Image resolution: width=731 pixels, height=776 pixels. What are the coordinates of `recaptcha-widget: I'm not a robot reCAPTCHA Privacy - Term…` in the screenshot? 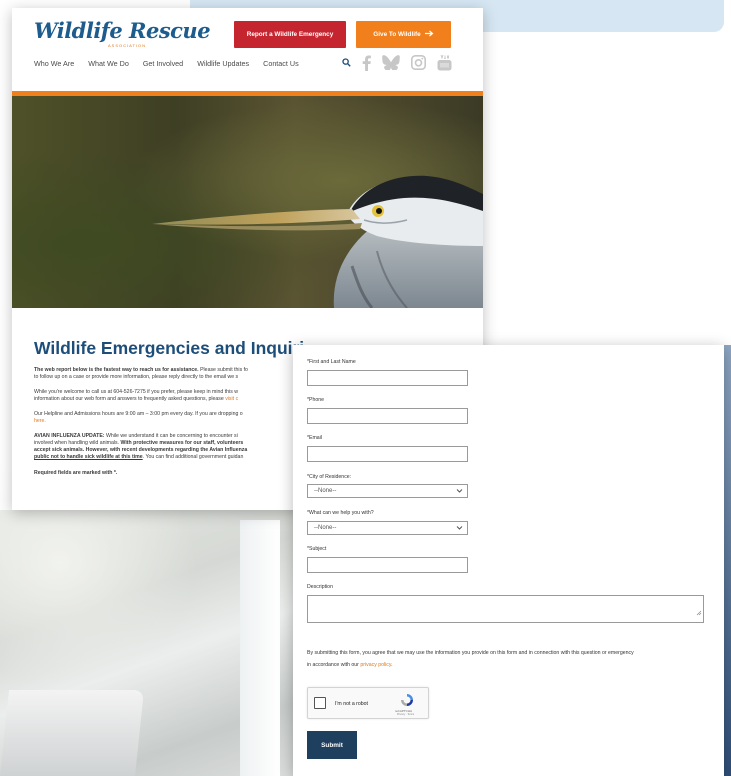 It's located at (368, 703).